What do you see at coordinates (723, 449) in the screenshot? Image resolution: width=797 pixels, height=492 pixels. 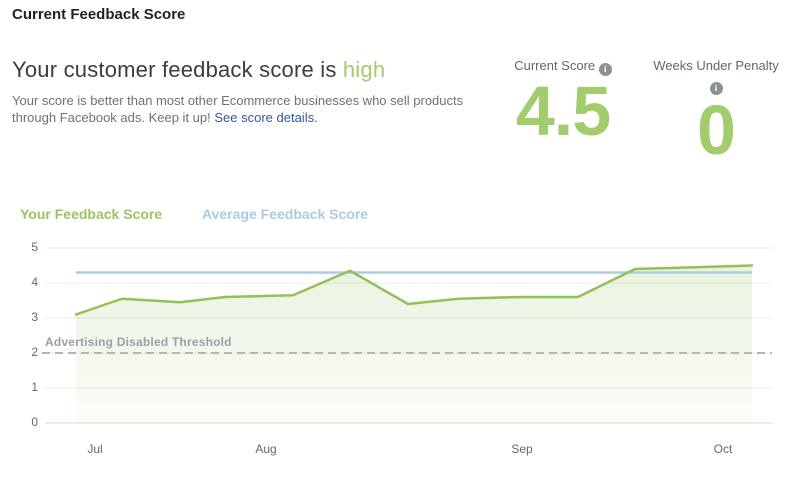 I see `x-axis-month-label: Oct` at bounding box center [723, 449].